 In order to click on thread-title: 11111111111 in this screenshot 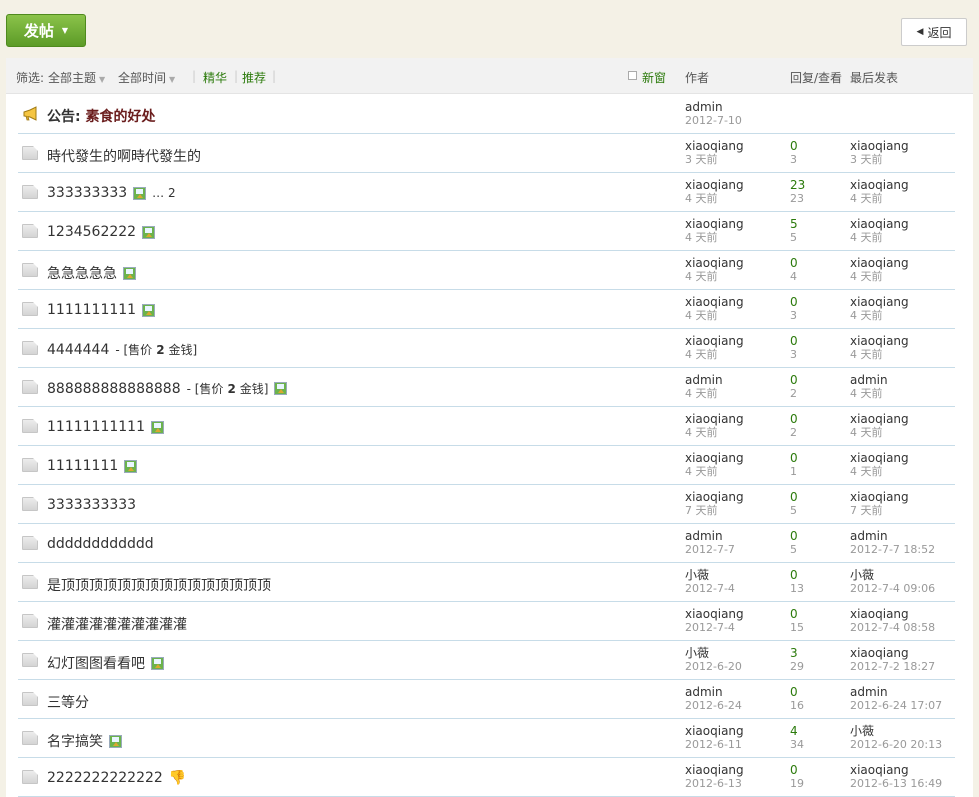, I will do `click(105, 427)`.